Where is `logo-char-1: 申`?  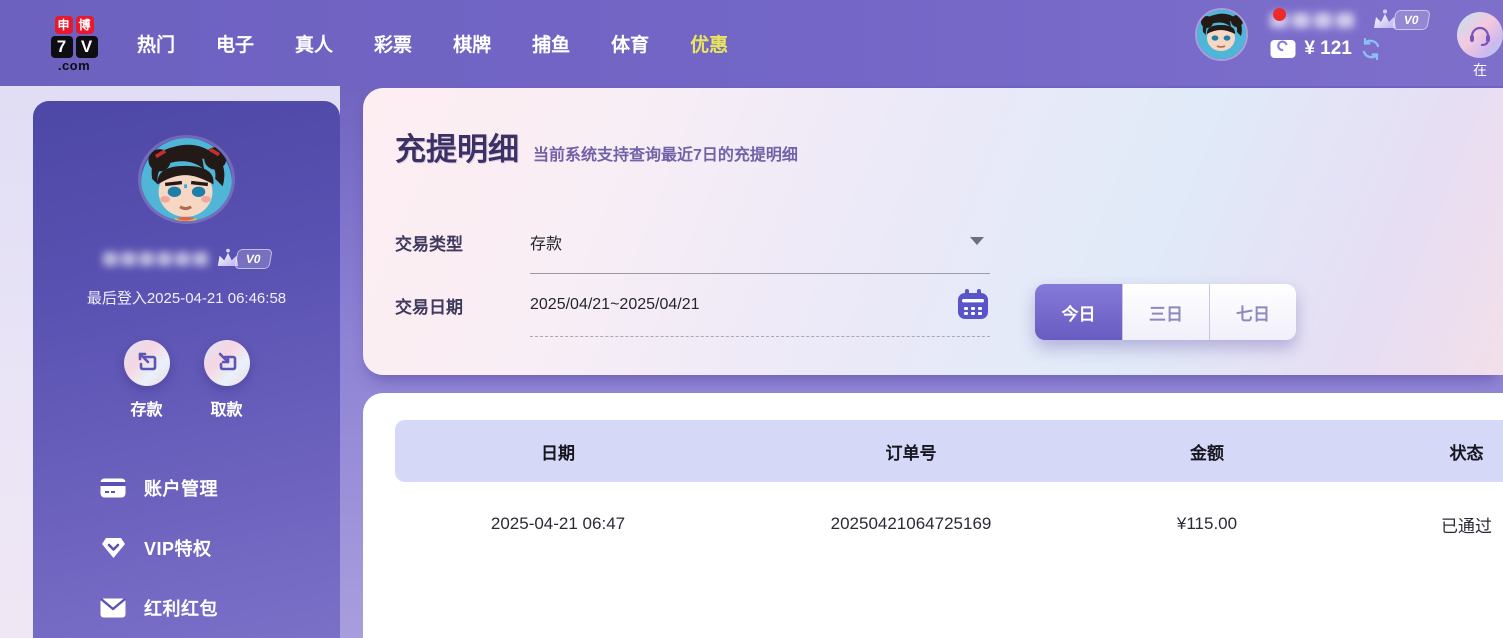 logo-char-1: 申 is located at coordinates (63, 24).